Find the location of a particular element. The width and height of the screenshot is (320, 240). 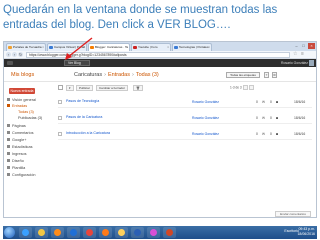

blogger-logo-icon is located at coordinates (10, 63).